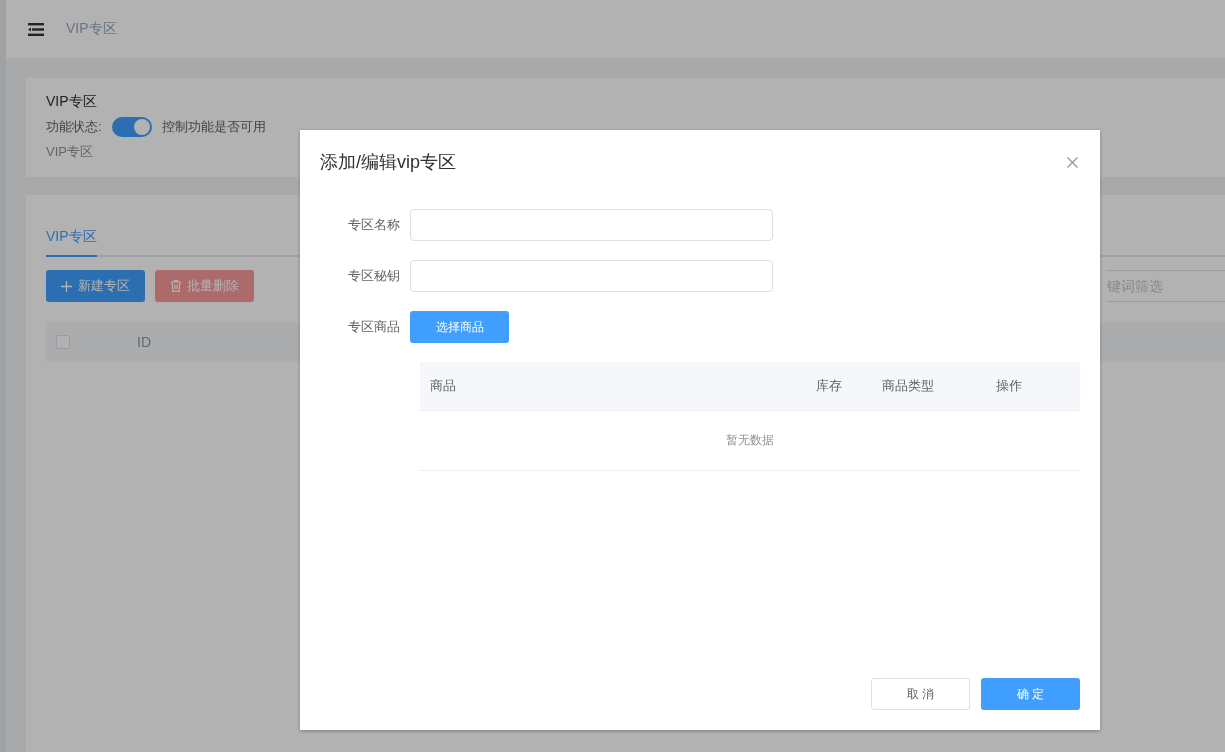  I want to click on delete-button: 批量删除, so click(204, 286).